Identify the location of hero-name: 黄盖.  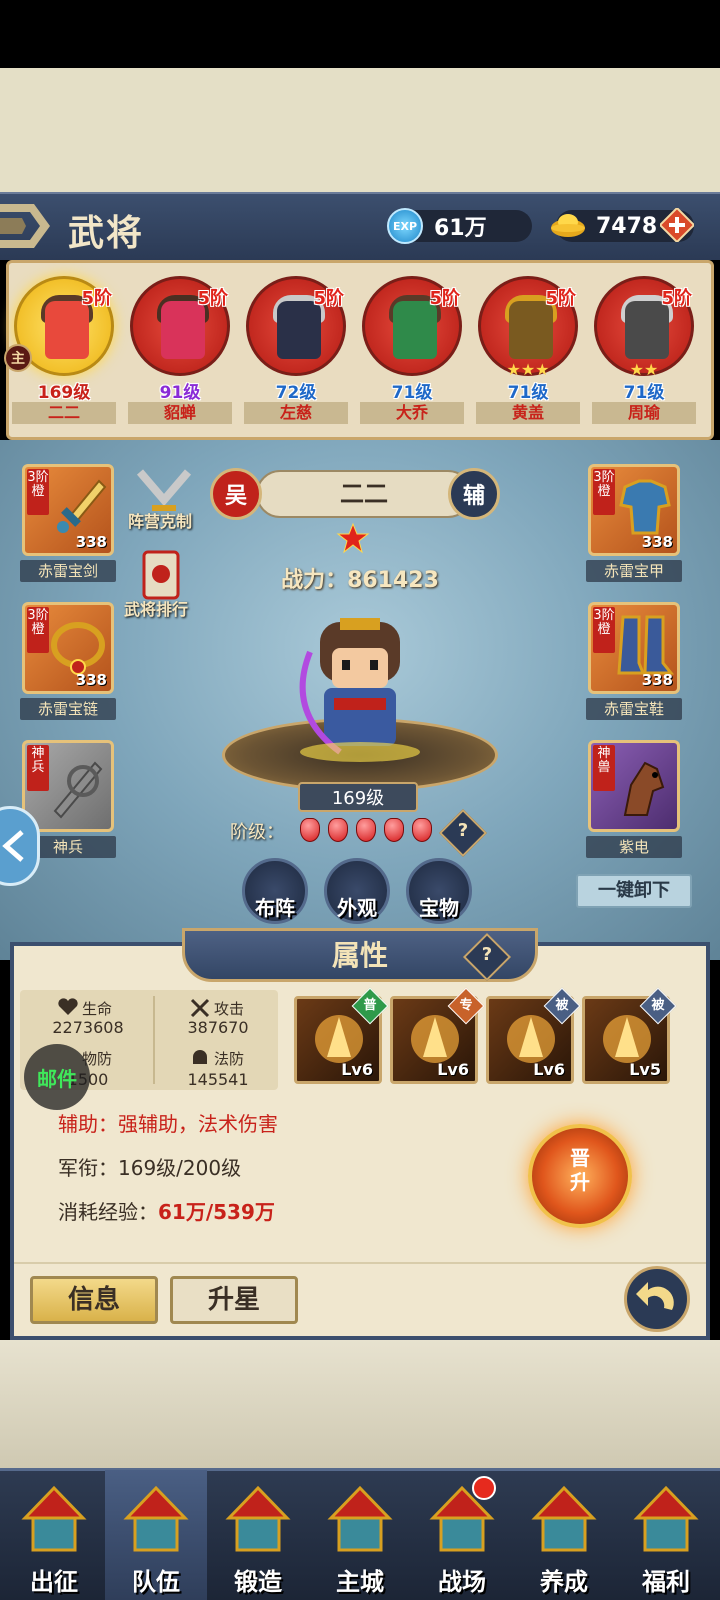
(528, 413).